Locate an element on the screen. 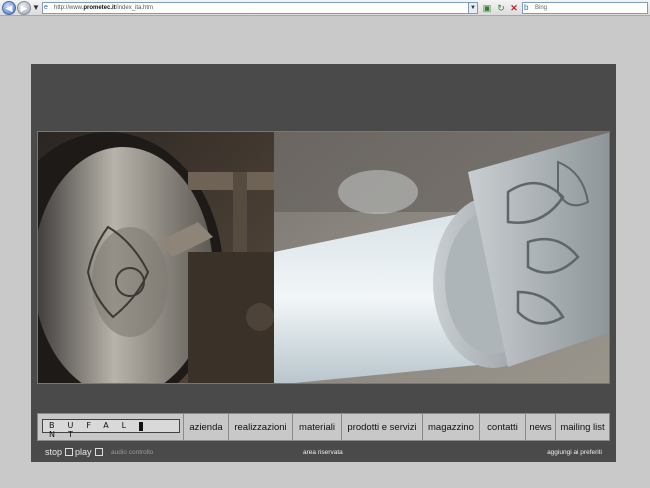  reserved-area-link: area riservata is located at coordinates (323, 452).